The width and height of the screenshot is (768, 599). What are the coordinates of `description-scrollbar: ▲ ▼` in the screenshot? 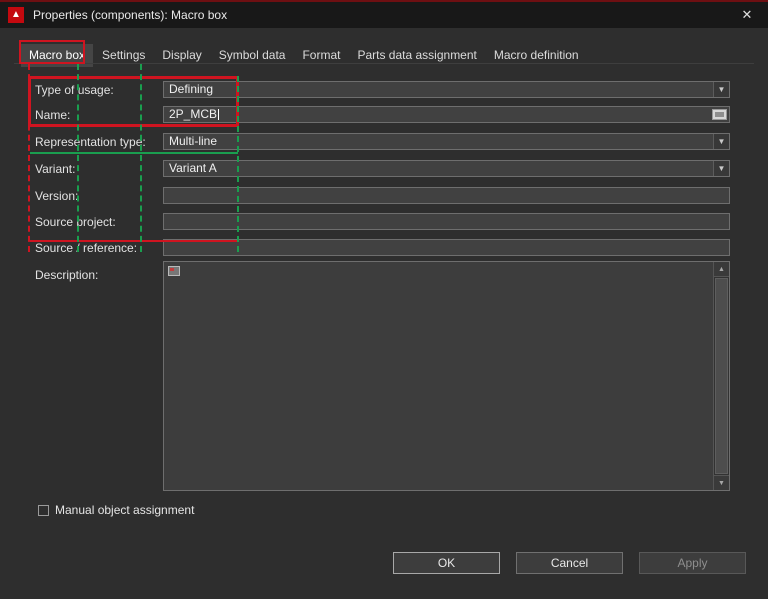 It's located at (721, 376).